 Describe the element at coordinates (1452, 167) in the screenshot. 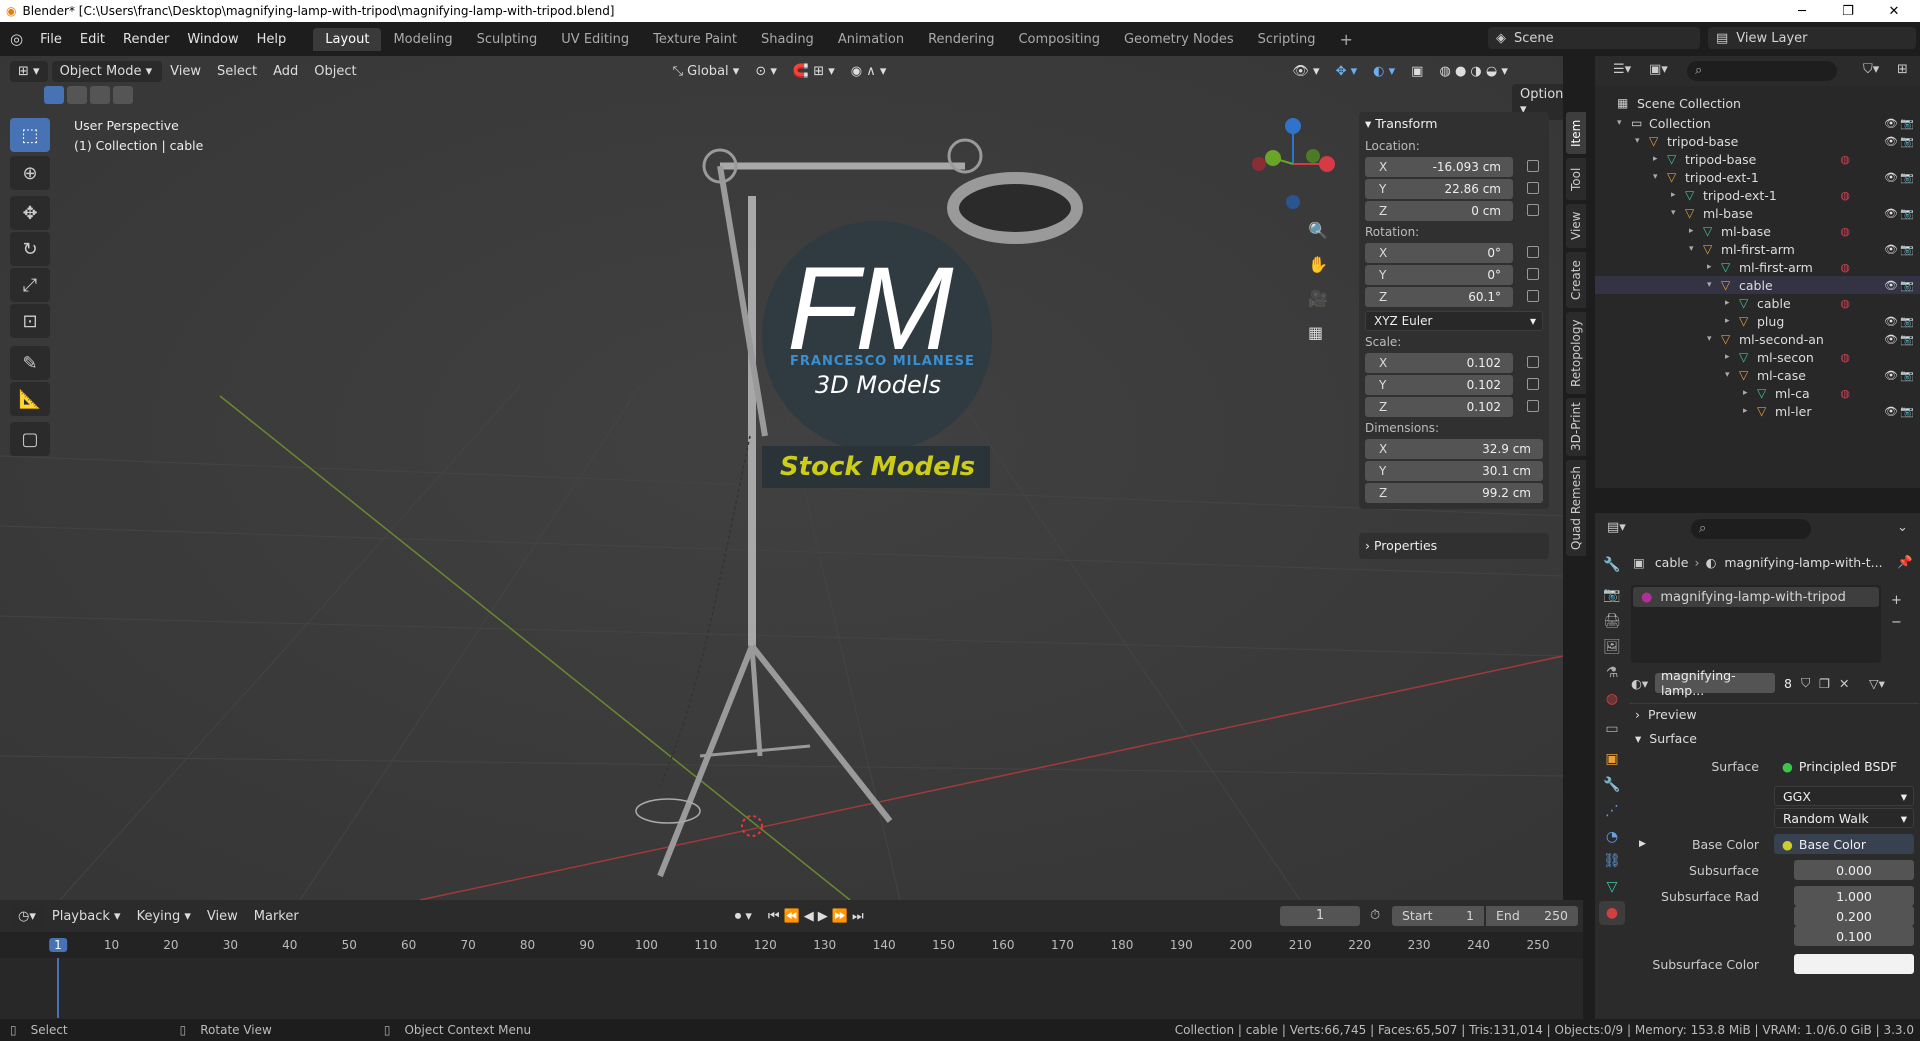

I see `location-x-field: X -16.093 cm` at that location.